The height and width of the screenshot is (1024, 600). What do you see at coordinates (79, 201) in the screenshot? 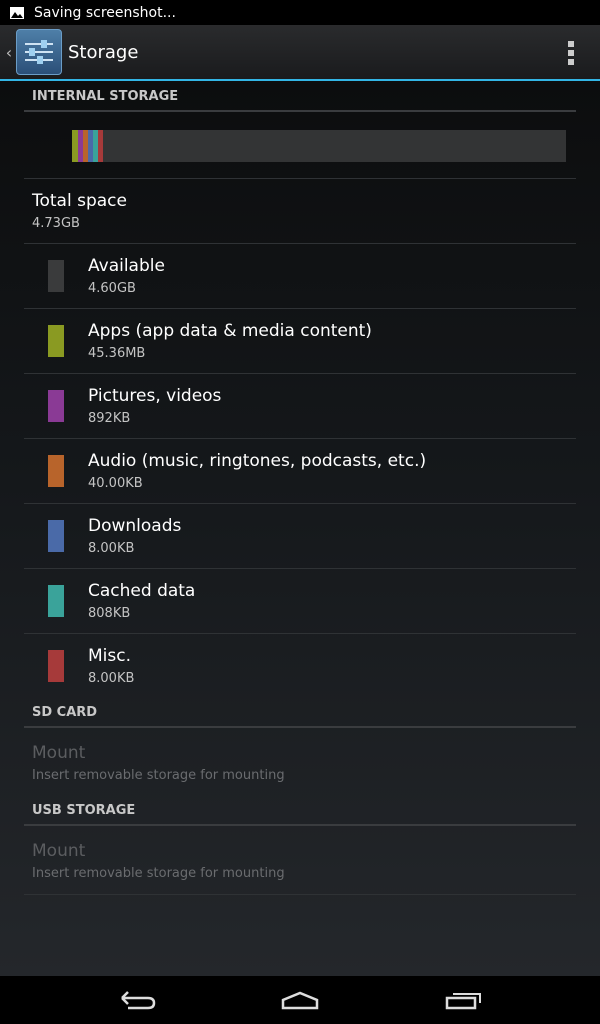
I see `total-space-label: Total space` at bounding box center [79, 201].